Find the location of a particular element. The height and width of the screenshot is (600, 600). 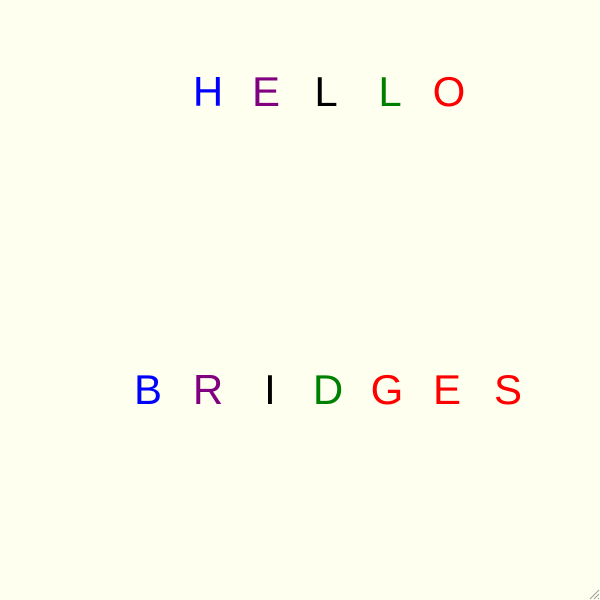

letter: S is located at coordinates (508, 389).